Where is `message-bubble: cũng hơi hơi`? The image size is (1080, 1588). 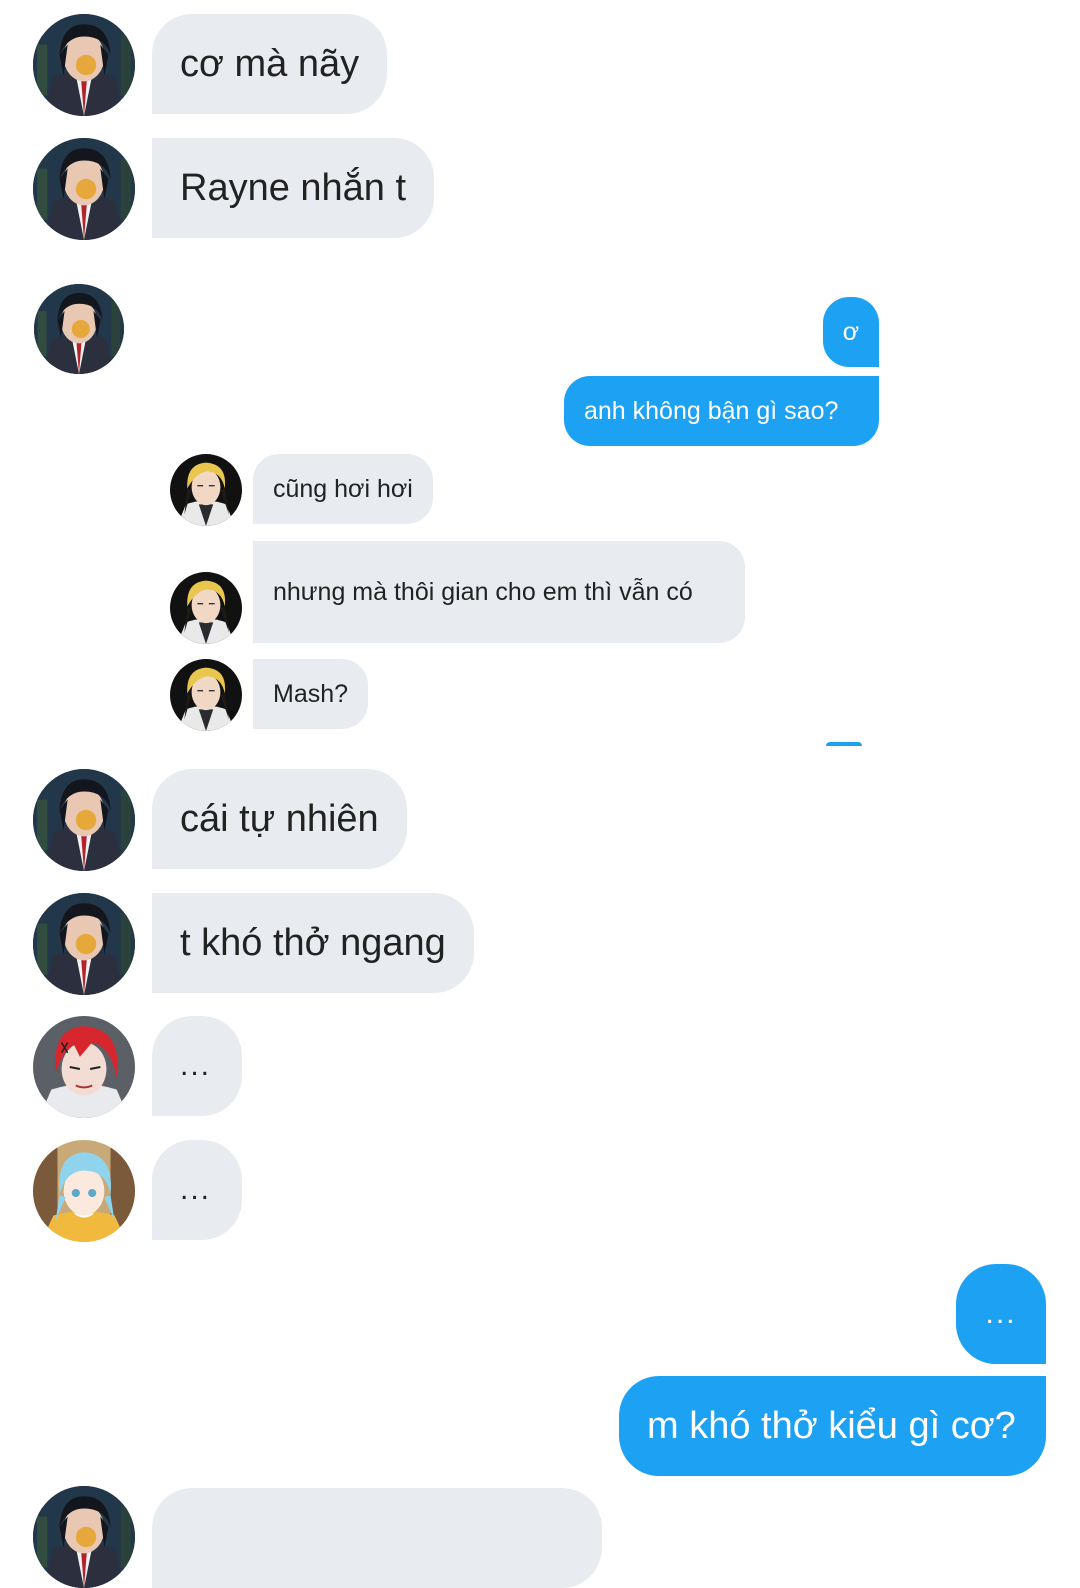
message-bubble: cũng hơi hơi is located at coordinates (343, 489).